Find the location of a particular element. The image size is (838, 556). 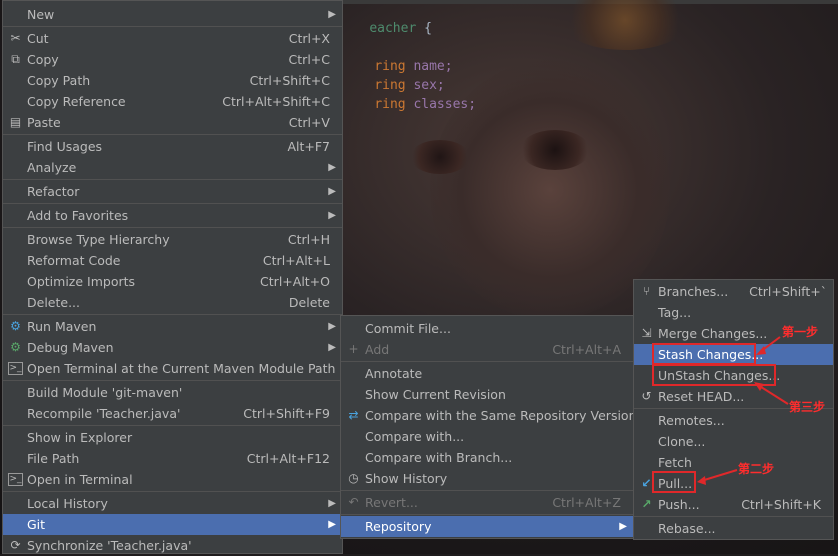

step3-arrowhead-icon is located at coordinates (759, 386).